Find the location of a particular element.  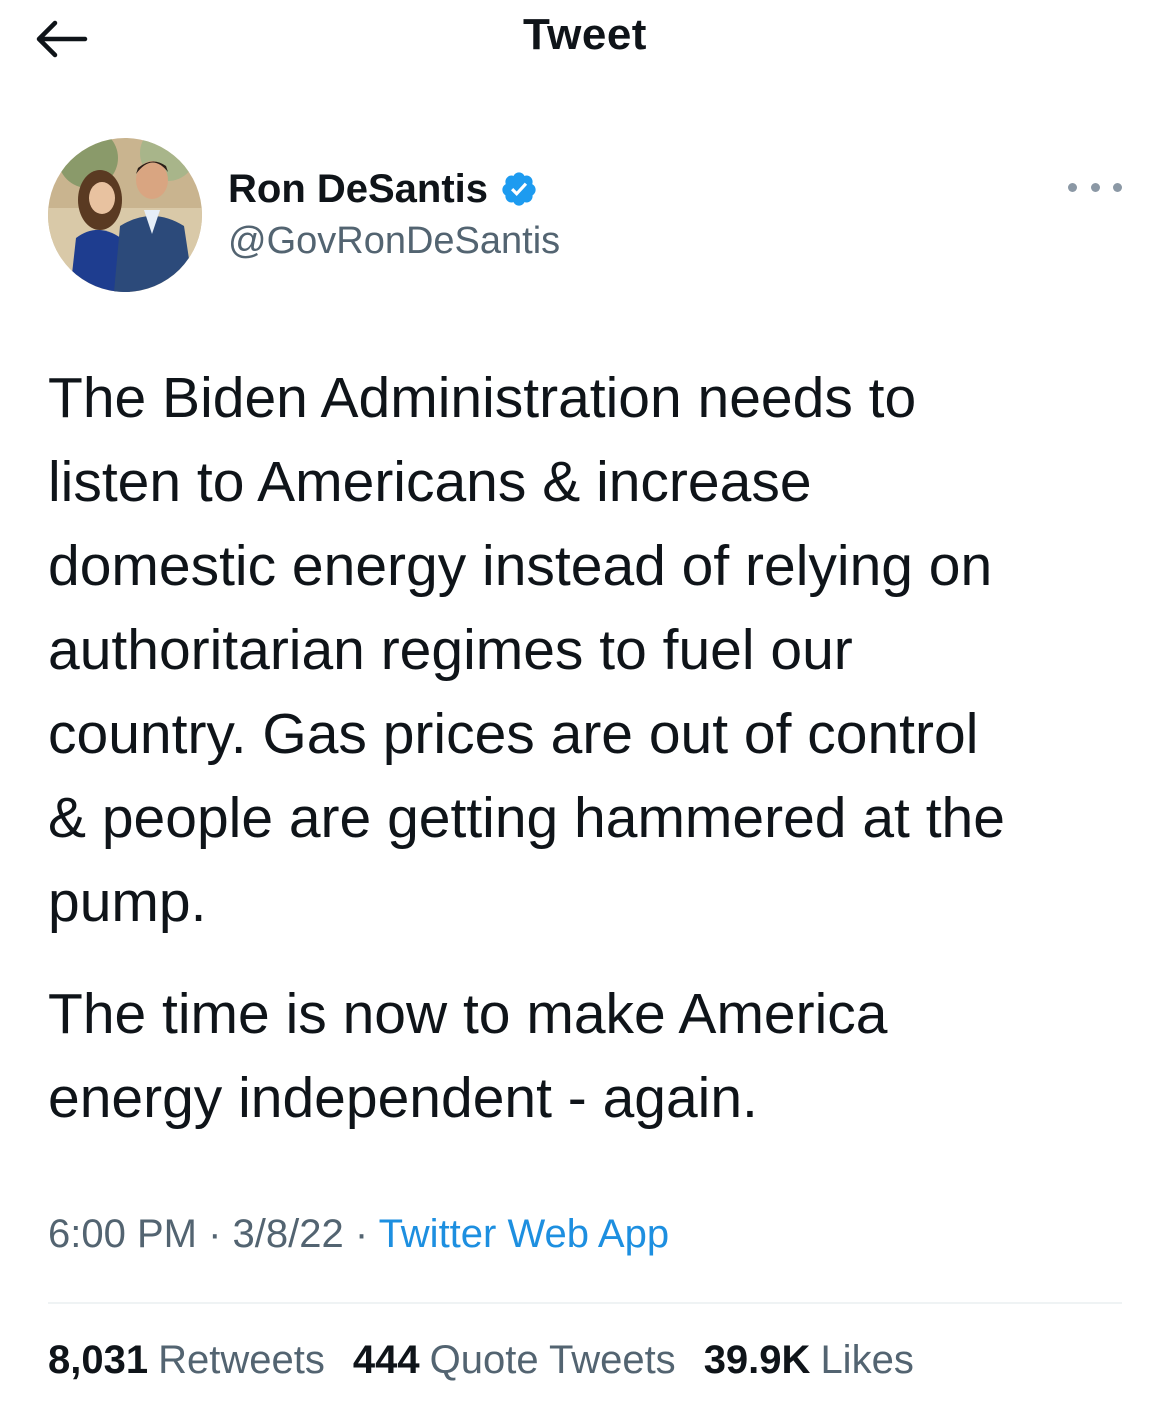

tweet-time: 6:00 PM is located at coordinates (122, 1234).